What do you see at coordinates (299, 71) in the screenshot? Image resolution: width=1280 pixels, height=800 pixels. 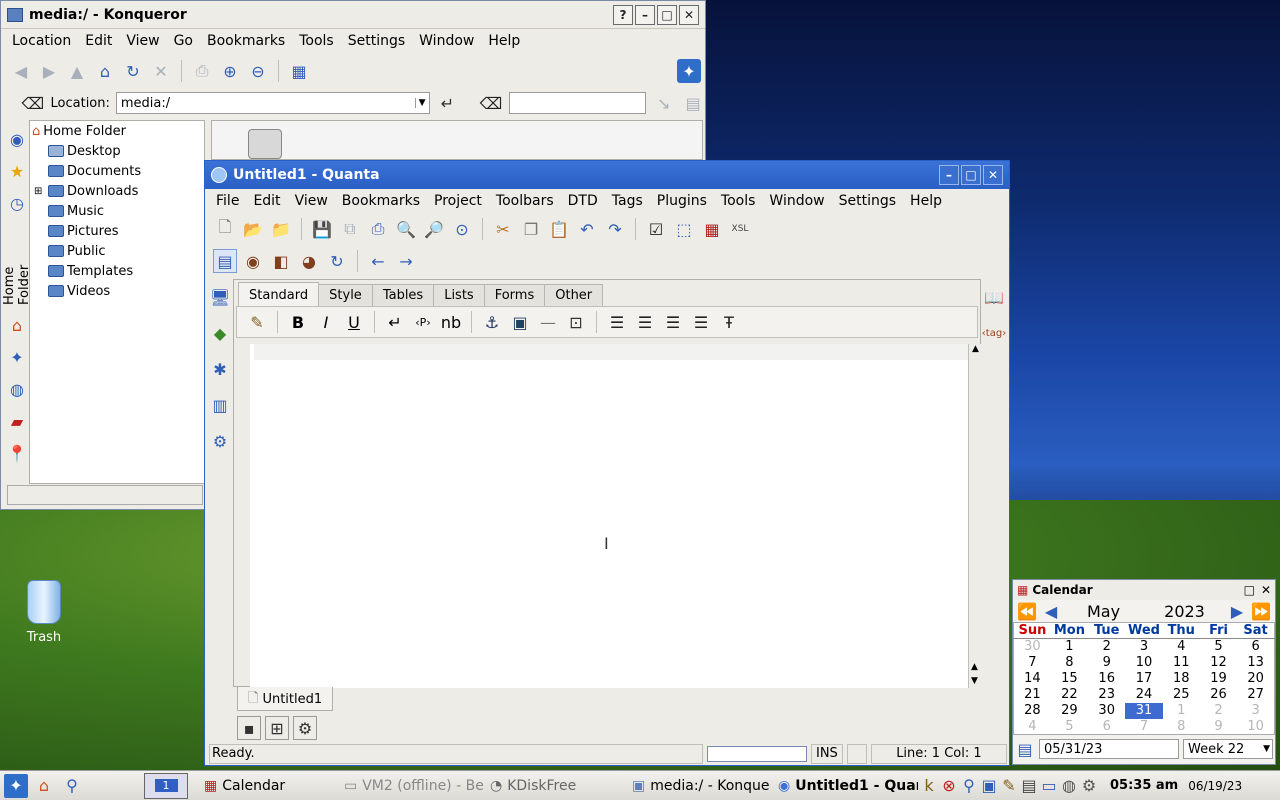 I see `view-mode-icon: ▦` at bounding box center [299, 71].